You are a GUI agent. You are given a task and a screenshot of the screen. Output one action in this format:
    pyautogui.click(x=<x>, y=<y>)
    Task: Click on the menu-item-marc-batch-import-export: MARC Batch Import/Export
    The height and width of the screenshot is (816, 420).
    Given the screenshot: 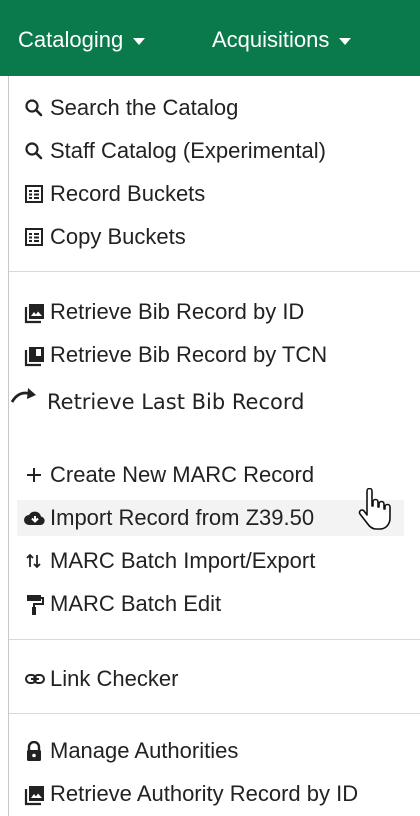 What is the action you would take?
    pyautogui.click(x=169, y=561)
    